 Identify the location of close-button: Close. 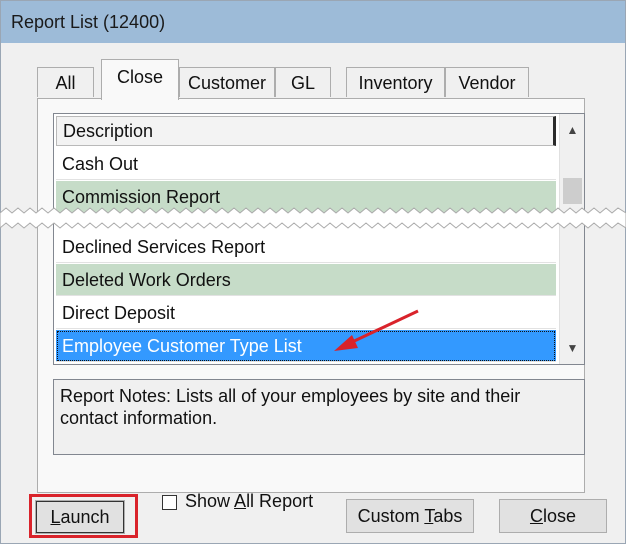
(553, 516).